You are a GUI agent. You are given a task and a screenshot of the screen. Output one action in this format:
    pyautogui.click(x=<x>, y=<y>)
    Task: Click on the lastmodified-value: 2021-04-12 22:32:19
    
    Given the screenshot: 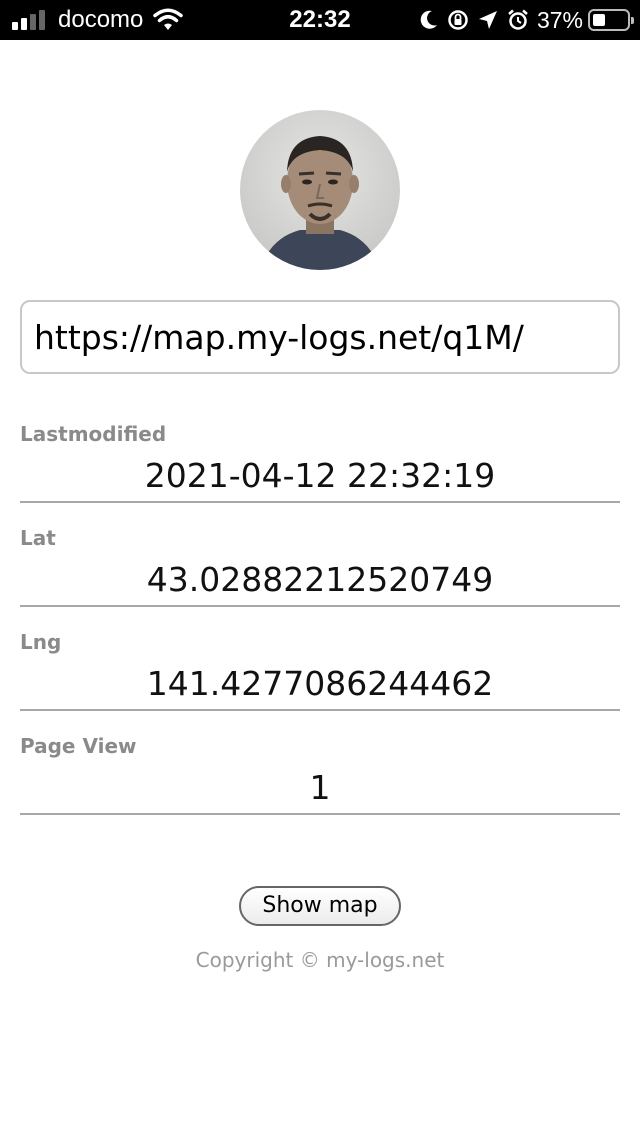 What is the action you would take?
    pyautogui.click(x=320, y=475)
    